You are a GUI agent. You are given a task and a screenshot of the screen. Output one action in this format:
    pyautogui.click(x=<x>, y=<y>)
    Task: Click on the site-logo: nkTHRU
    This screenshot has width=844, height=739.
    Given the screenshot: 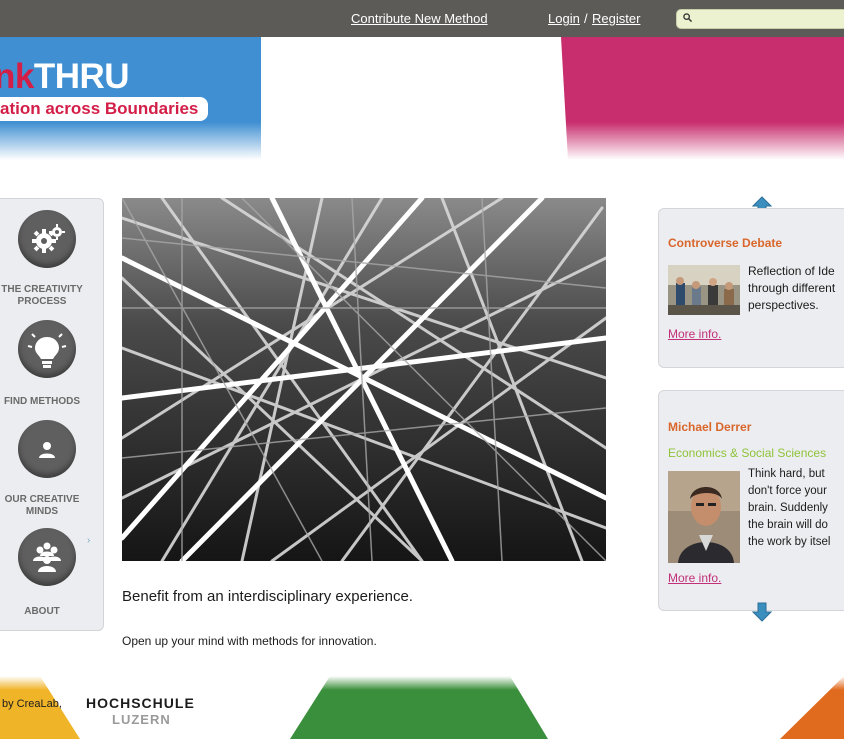 What is the action you would take?
    pyautogui.click(x=65, y=77)
    